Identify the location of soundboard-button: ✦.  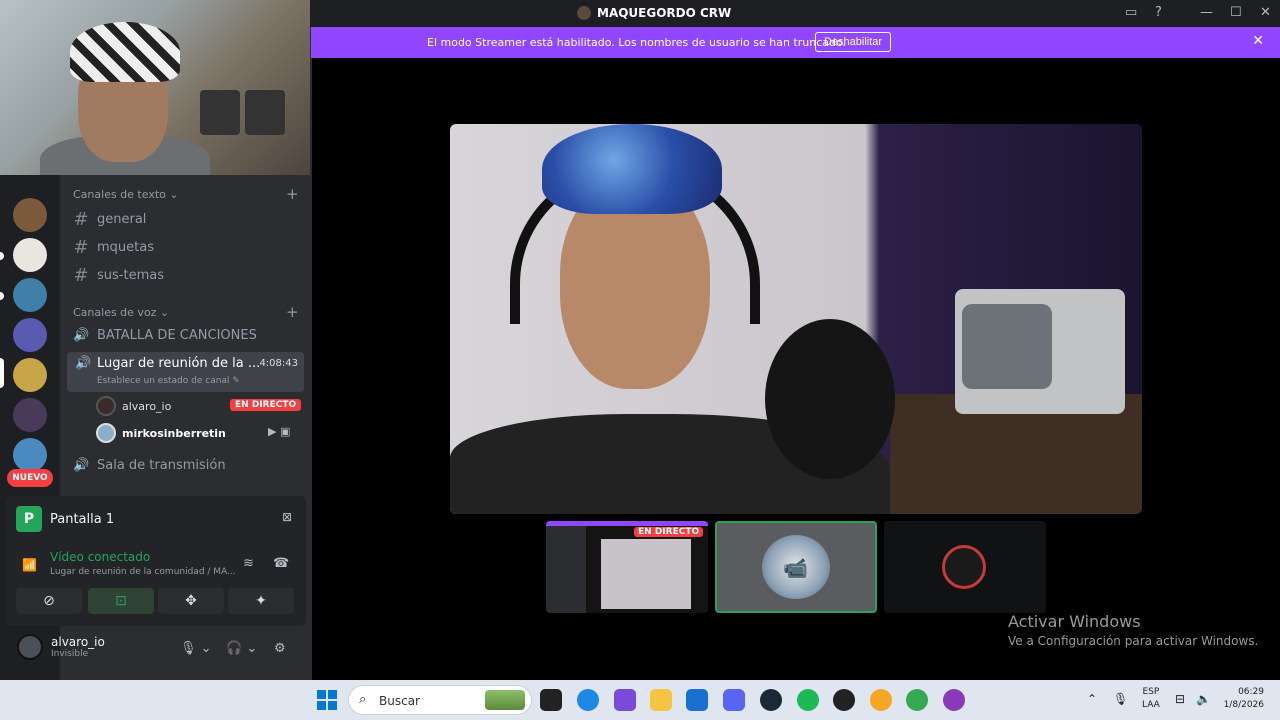
(261, 601).